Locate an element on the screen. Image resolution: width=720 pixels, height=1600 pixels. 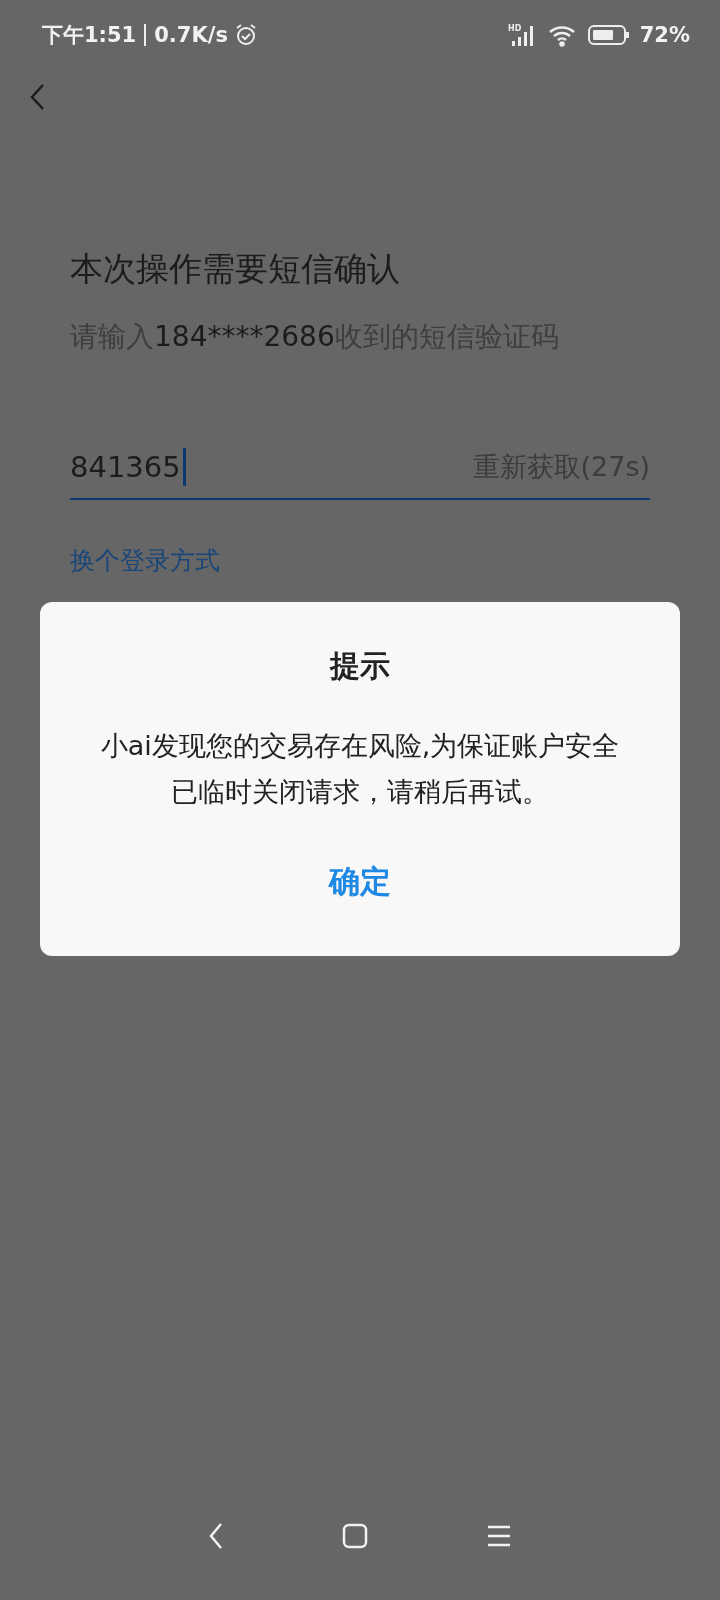
battery-icon is located at coordinates (608, 35).